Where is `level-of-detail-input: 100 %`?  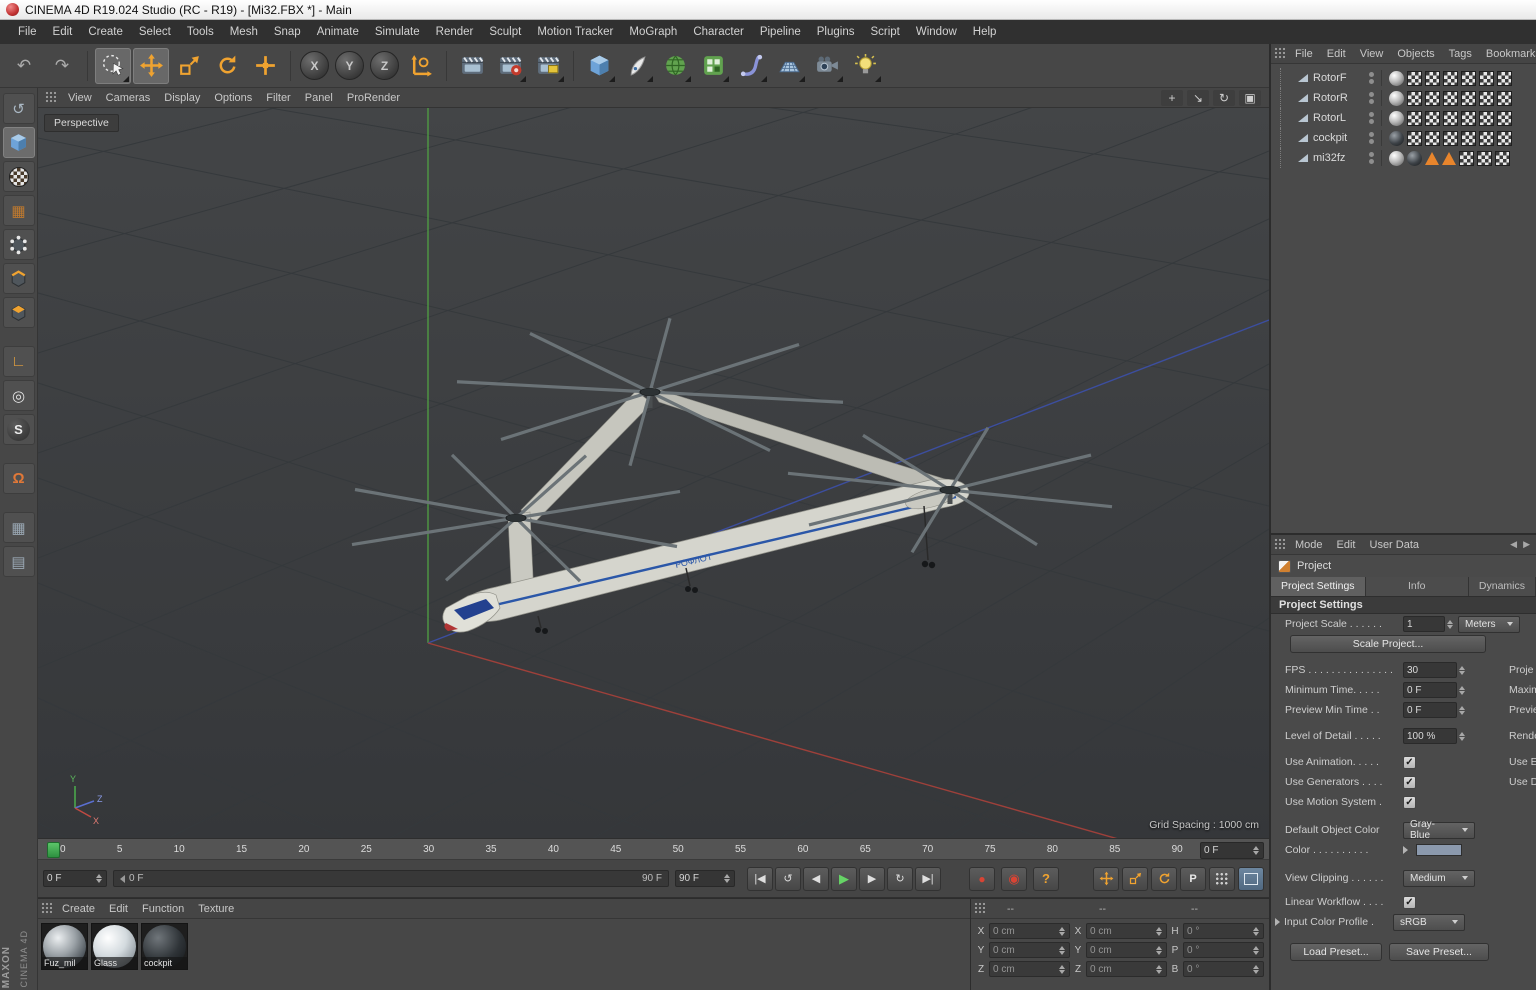 level-of-detail-input: 100 % is located at coordinates (1430, 736).